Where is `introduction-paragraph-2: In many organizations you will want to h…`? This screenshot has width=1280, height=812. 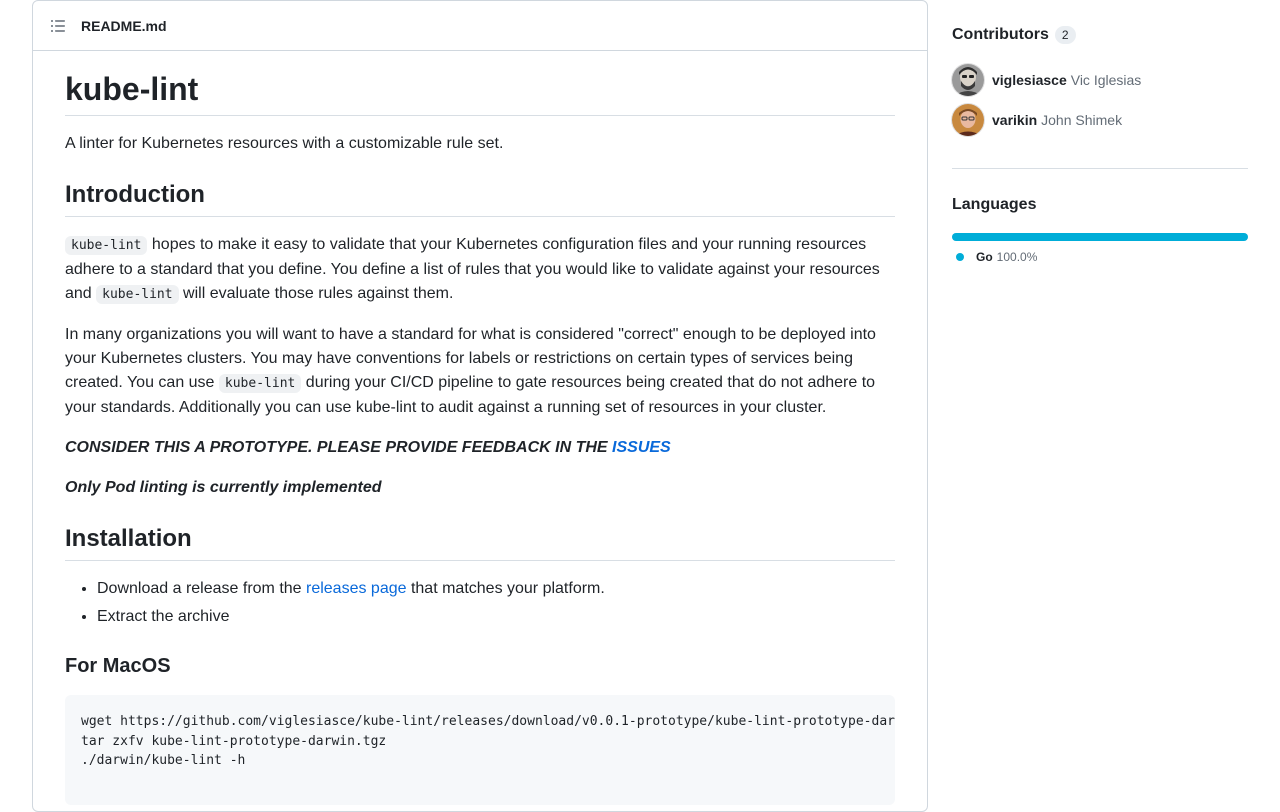
introduction-paragraph-2: In many organizations you will want to h… is located at coordinates (480, 371).